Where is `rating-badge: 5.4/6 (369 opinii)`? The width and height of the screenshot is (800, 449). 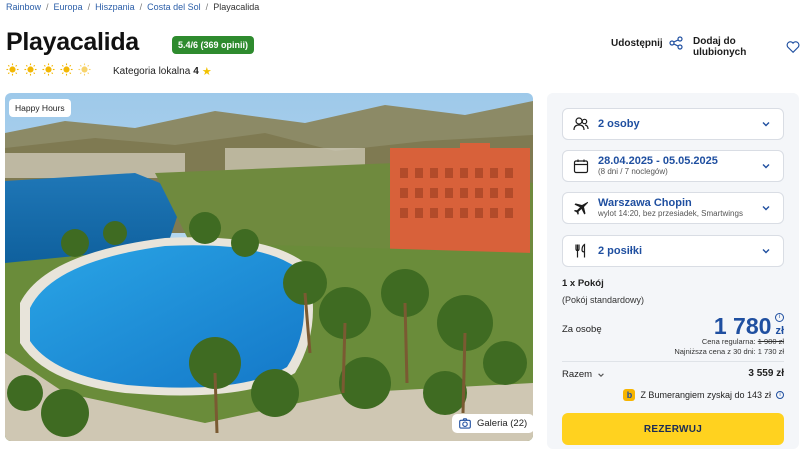 rating-badge: 5.4/6 (369 opinii) is located at coordinates (213, 45).